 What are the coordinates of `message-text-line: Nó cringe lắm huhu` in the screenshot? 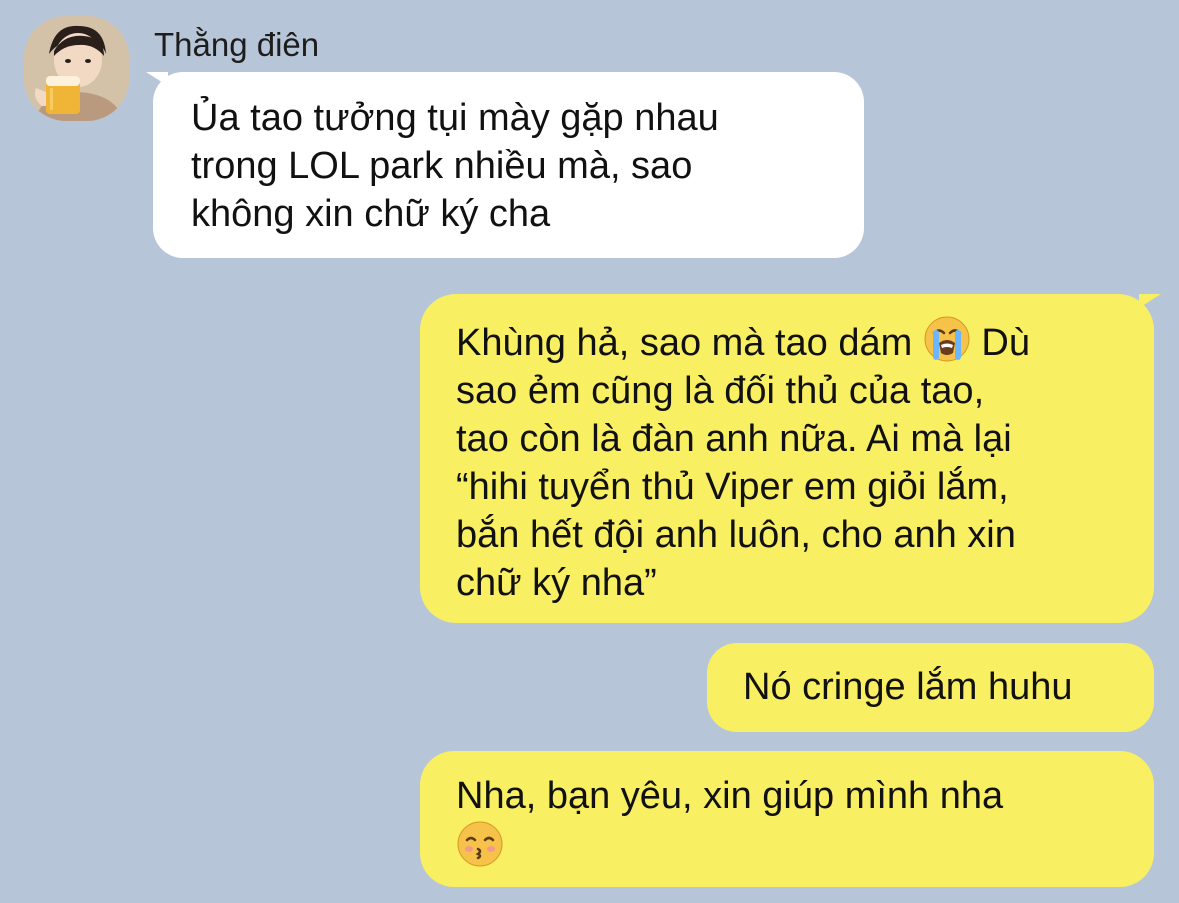 It's located at (908, 687).